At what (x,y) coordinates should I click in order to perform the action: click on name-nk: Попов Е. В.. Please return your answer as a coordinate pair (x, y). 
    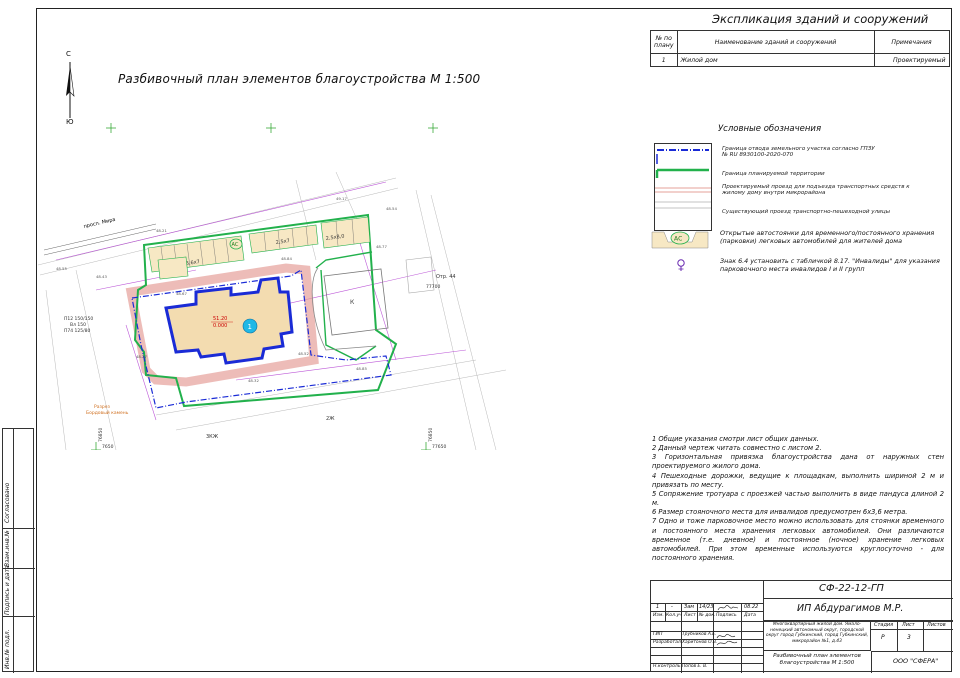
    Looking at the image, I should click on (695, 666).